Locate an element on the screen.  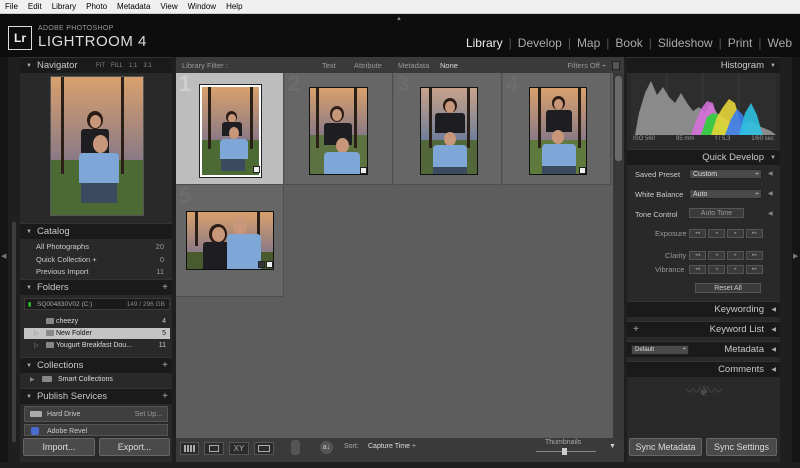
grid-cell: 2 is located at coordinates (339, 128).